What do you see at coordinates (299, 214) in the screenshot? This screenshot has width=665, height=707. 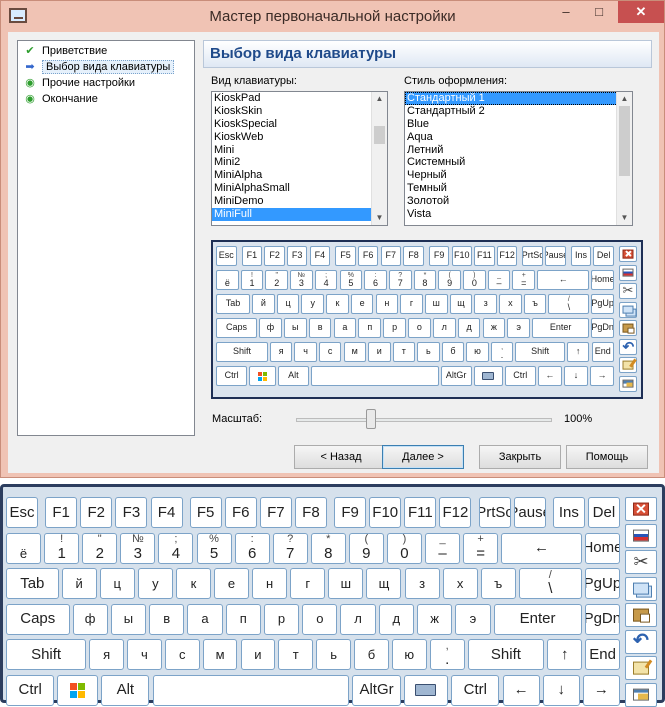 I see `list-item: MiniFull` at bounding box center [299, 214].